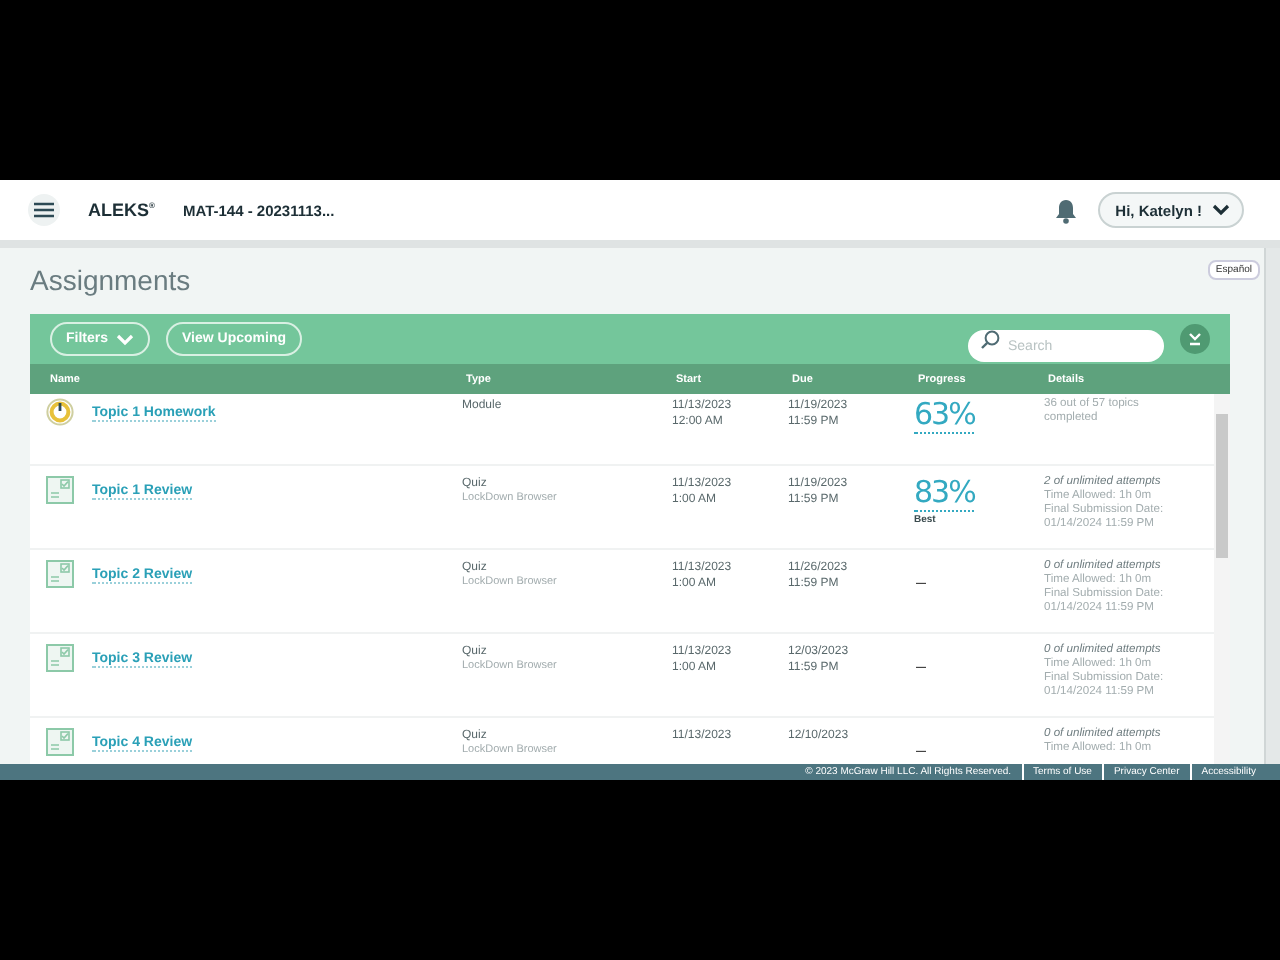 The height and width of the screenshot is (960, 1280). Describe the element at coordinates (110, 280) in the screenshot. I see `page-title: Assignments` at that location.